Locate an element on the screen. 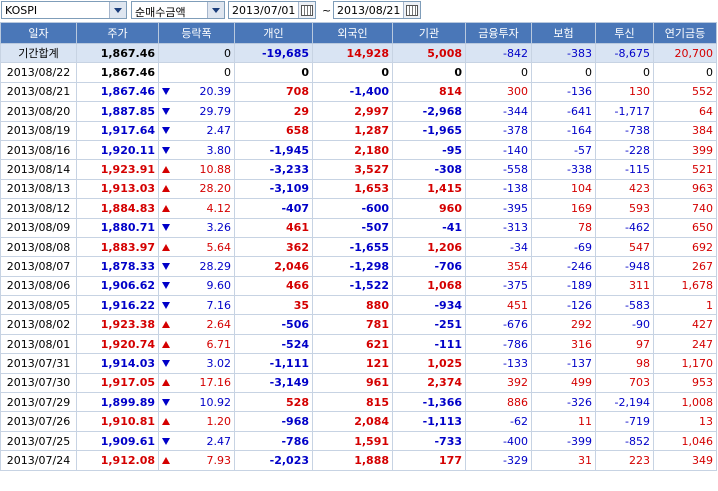  row-insurance: -164 is located at coordinates (563, 130).